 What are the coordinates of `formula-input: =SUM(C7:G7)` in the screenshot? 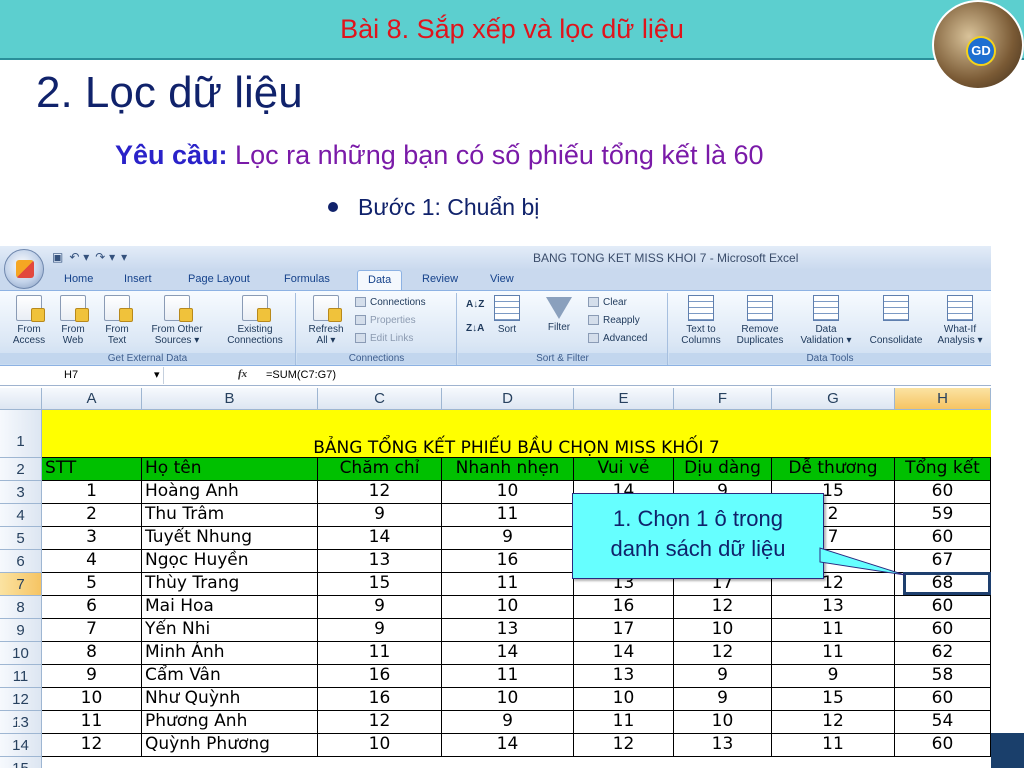 It's located at (301, 375).